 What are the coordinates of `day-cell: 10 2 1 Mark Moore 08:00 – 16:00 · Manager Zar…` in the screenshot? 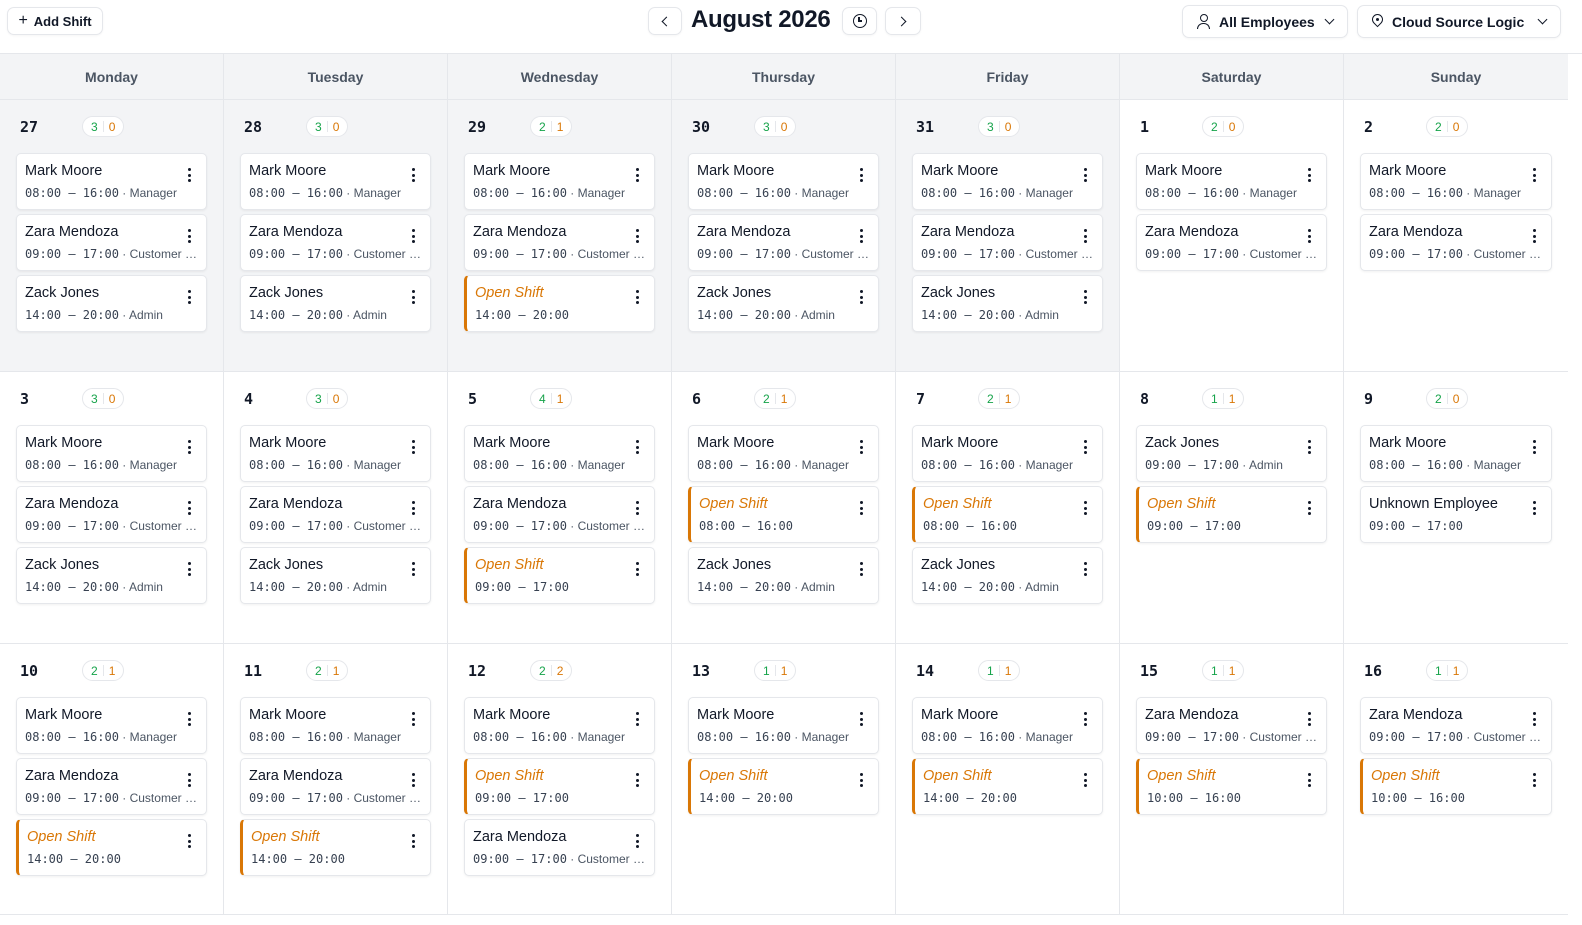 It's located at (112, 779).